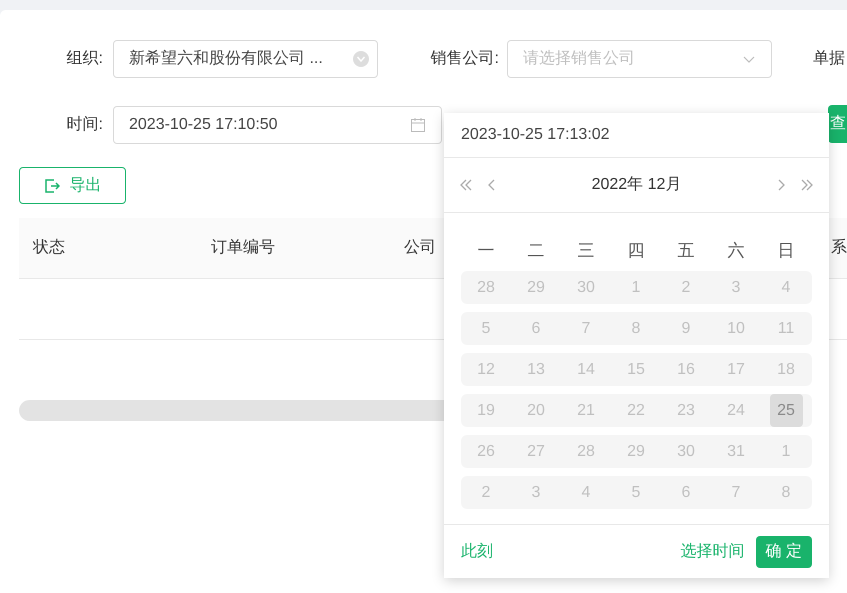  I want to click on weekday-label: 五, so click(686, 251).